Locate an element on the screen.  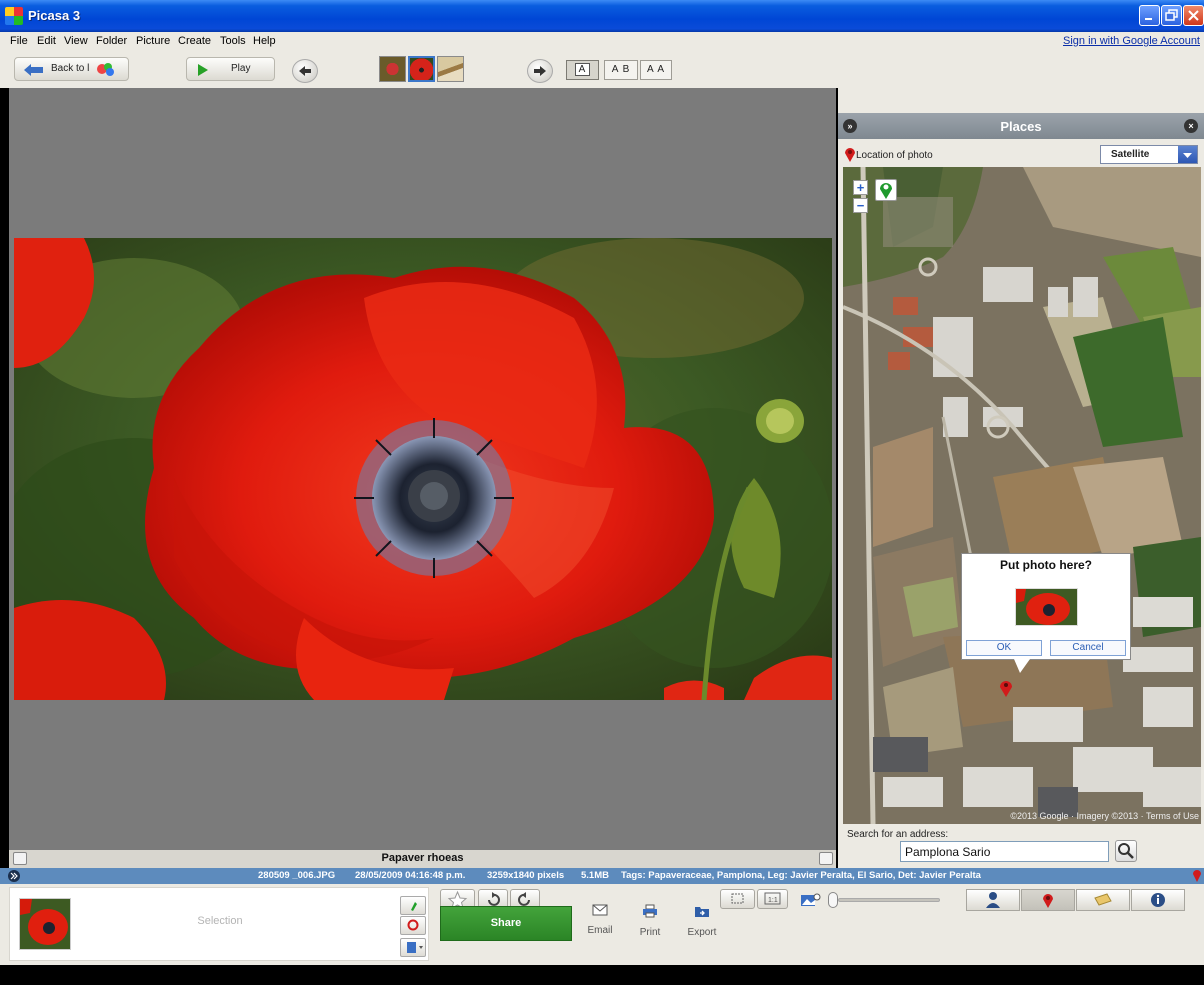
tags-tab is located at coordinates (1103, 900).